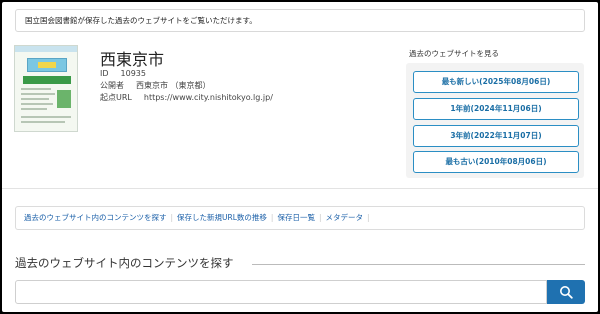 Image resolution: width=600 pixels, height=314 pixels. What do you see at coordinates (496, 136) in the screenshot?
I see `three-years-ago-button: 3年前(2022年11月07日)` at bounding box center [496, 136].